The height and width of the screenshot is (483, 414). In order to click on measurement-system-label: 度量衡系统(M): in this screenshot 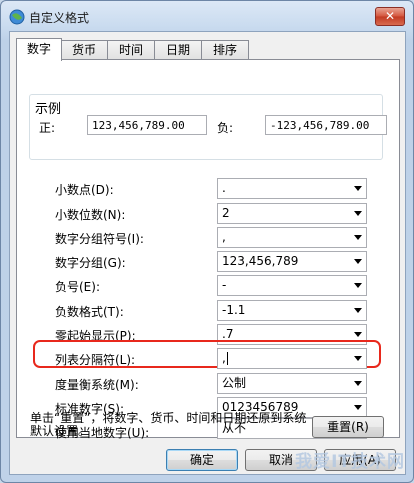, I will do `click(97, 385)`.